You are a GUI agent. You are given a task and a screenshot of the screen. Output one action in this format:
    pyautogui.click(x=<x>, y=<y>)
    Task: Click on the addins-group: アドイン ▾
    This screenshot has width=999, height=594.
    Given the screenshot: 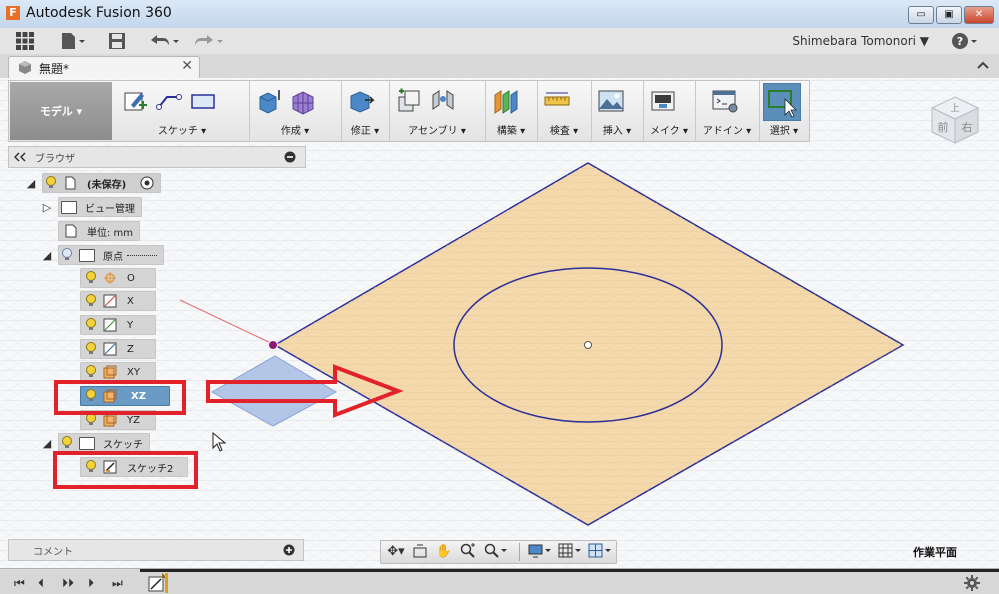 What is the action you would take?
    pyautogui.click(x=727, y=111)
    